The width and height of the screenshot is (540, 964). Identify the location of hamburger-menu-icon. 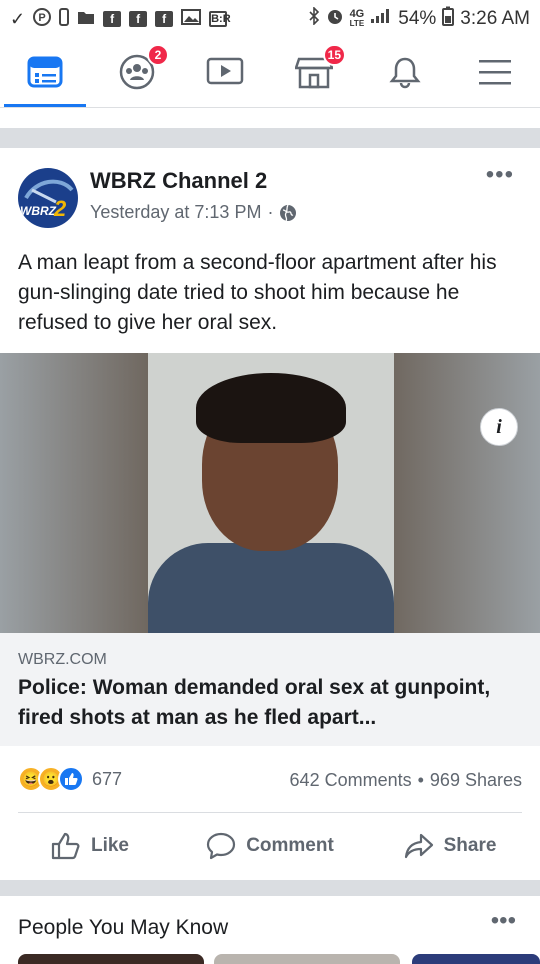
(495, 72).